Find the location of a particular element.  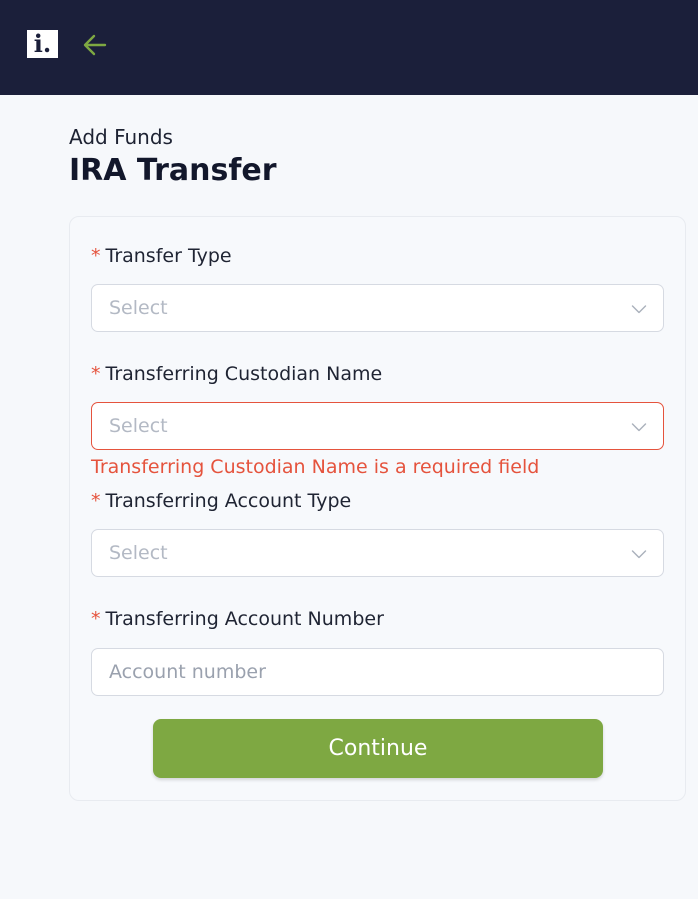

back-button is located at coordinates (95, 45).